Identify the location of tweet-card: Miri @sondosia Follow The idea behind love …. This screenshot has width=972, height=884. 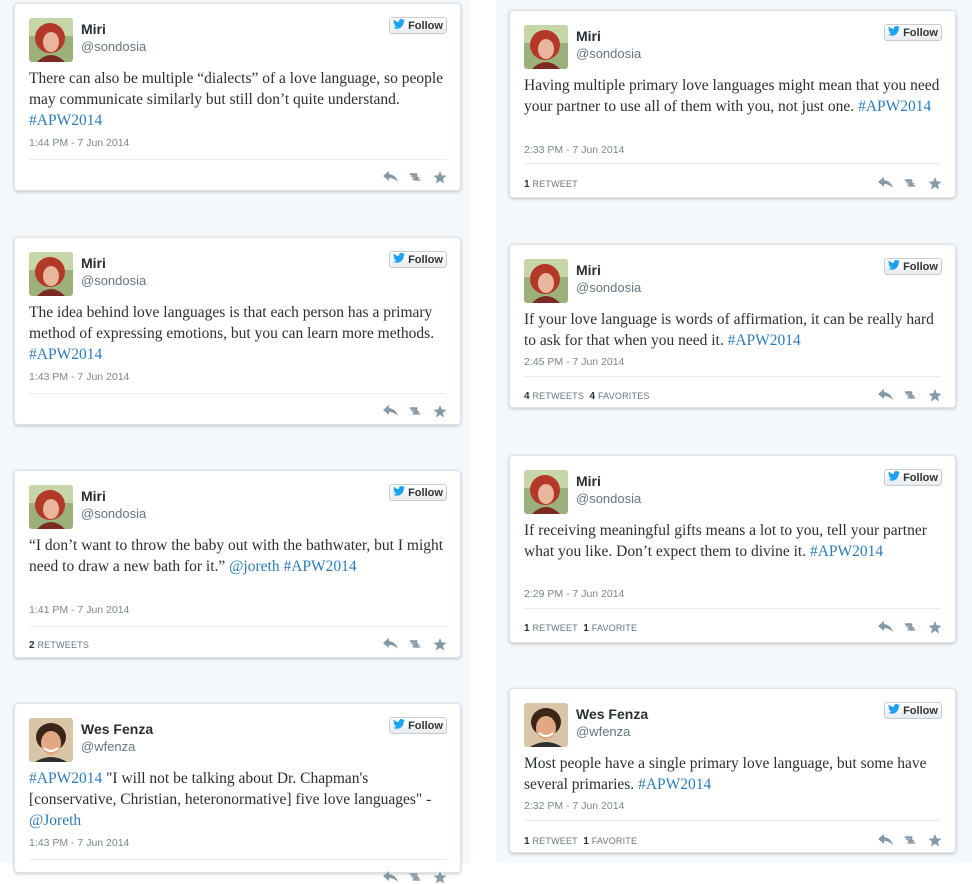
(237, 331).